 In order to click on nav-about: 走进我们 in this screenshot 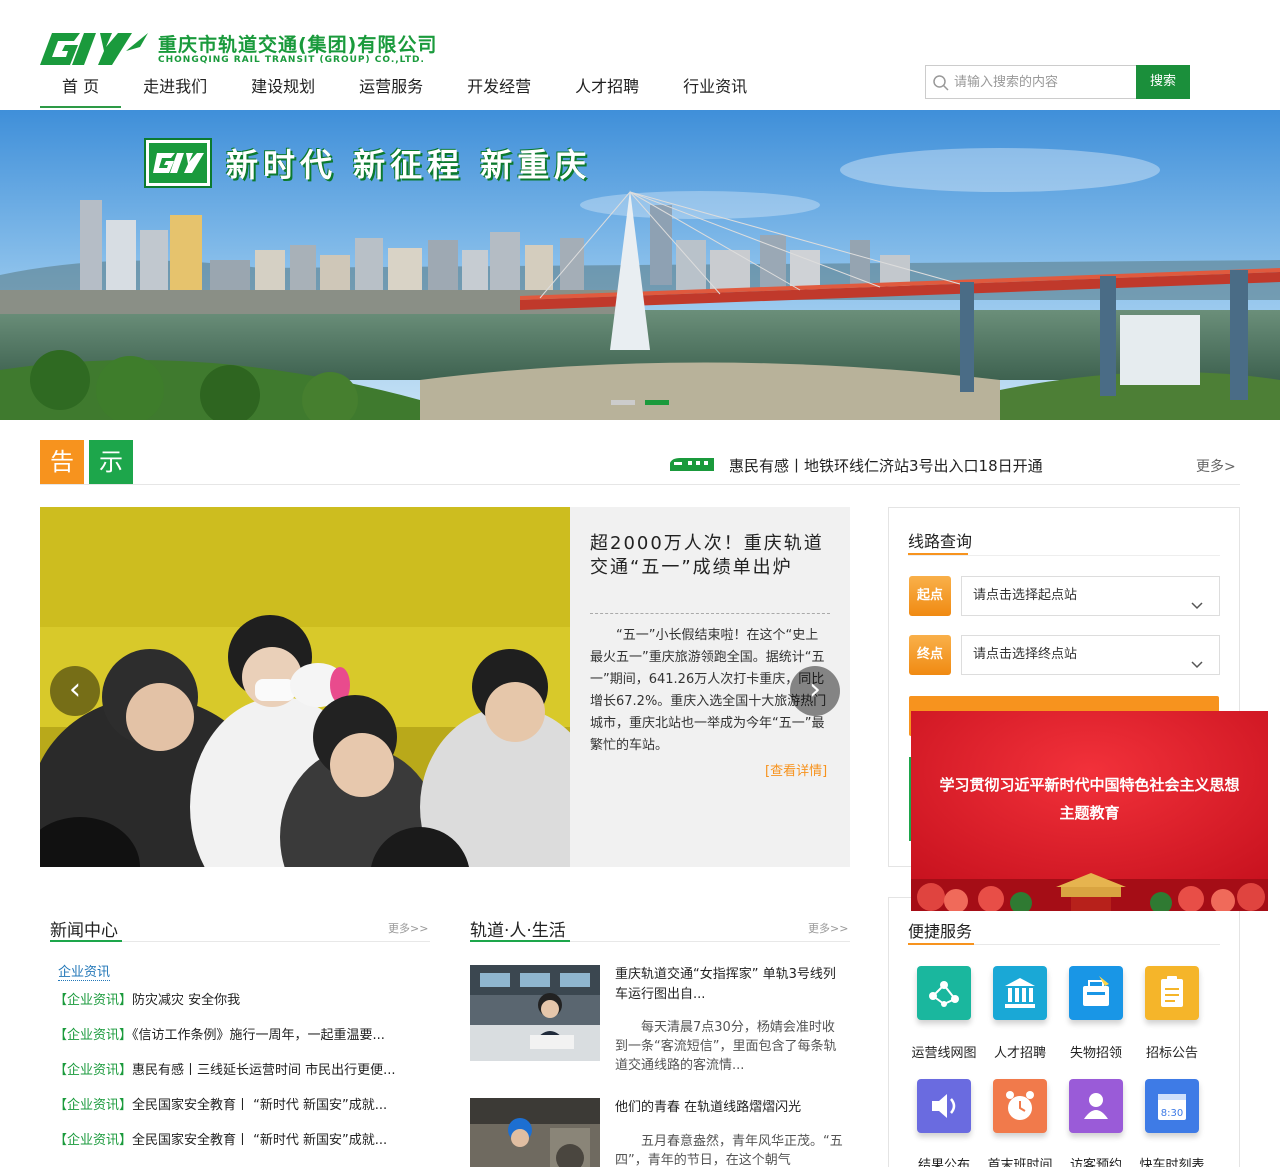, I will do `click(175, 87)`.